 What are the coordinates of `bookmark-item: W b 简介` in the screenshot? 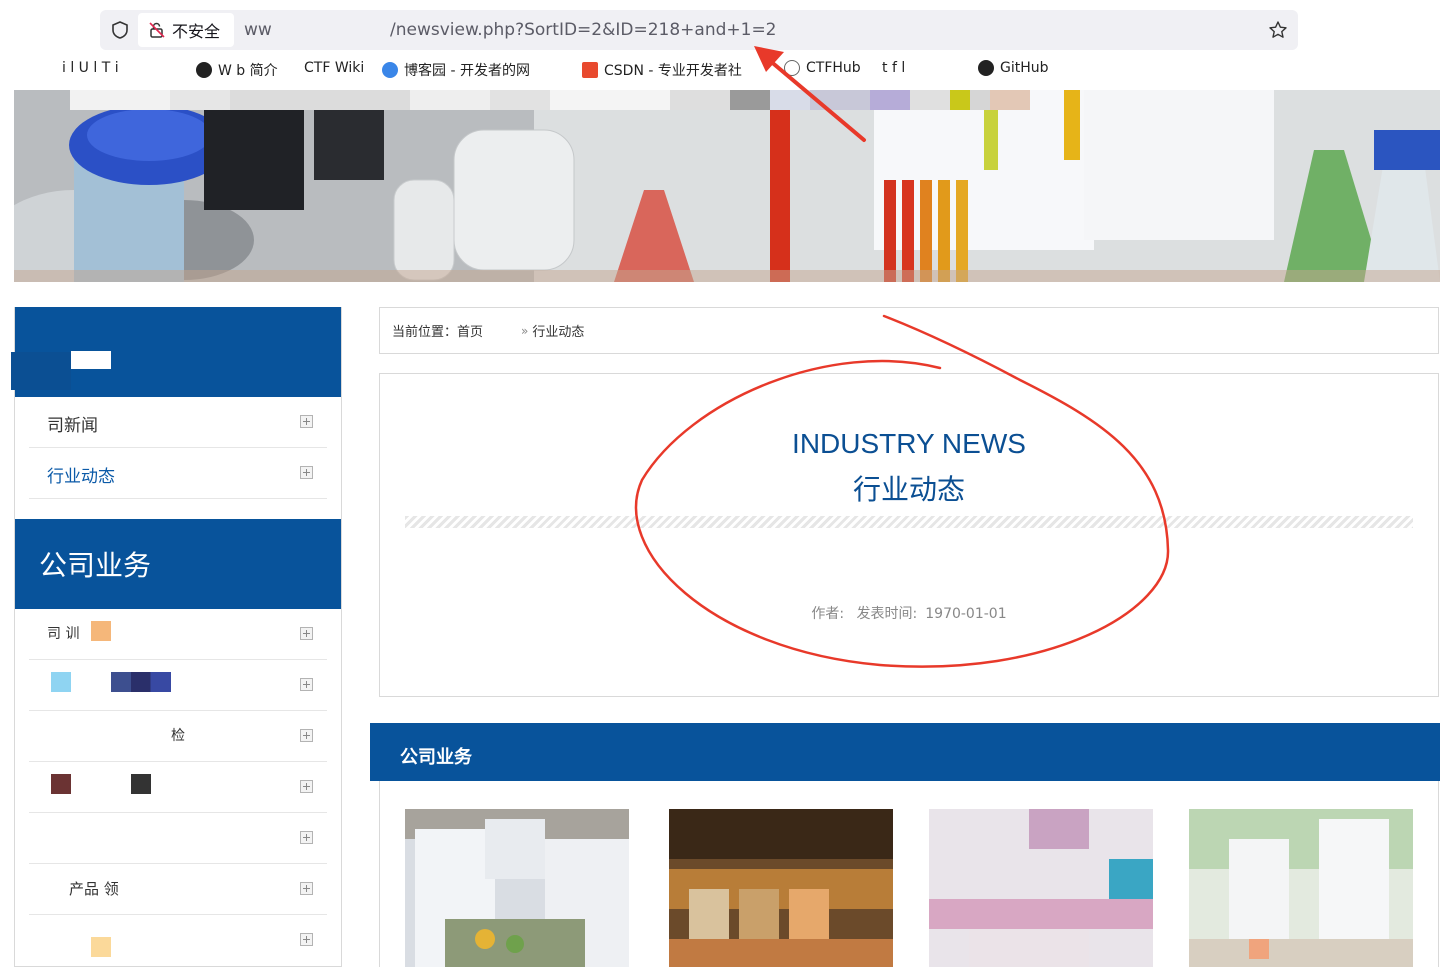 It's located at (237, 70).